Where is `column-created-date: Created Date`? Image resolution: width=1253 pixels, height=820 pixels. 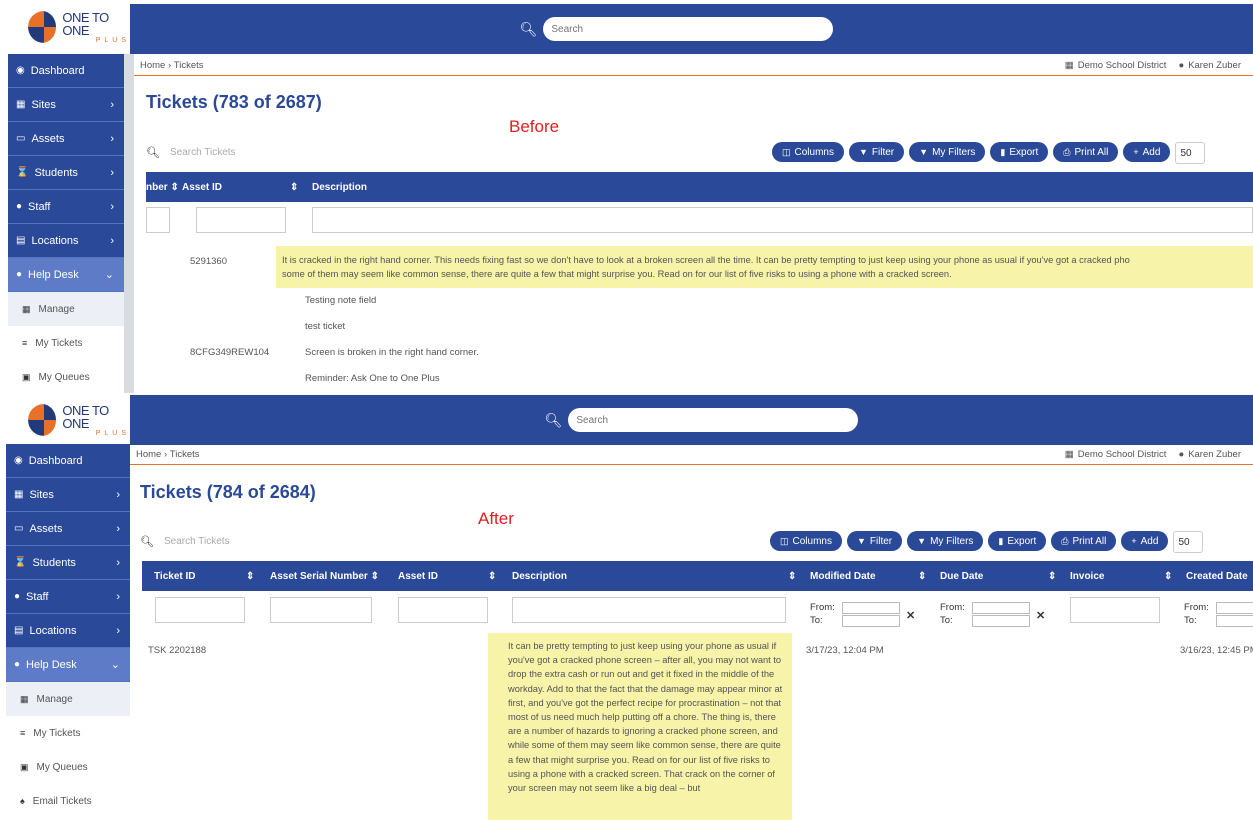
column-created-date: Created Date is located at coordinates (1217, 576).